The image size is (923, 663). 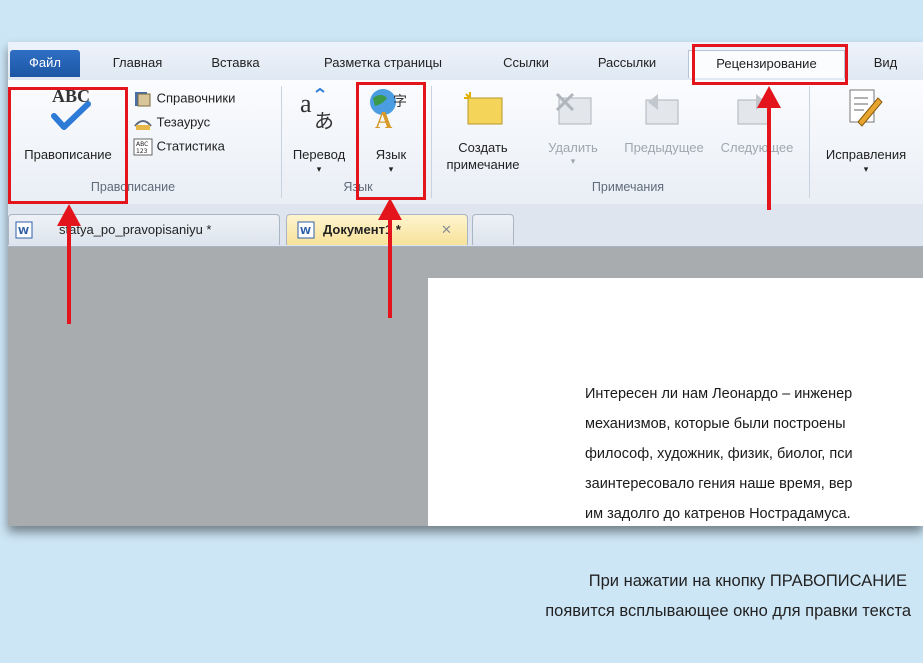 I want to click on translate-dropdown-icon: ▾, so click(x=319, y=169).